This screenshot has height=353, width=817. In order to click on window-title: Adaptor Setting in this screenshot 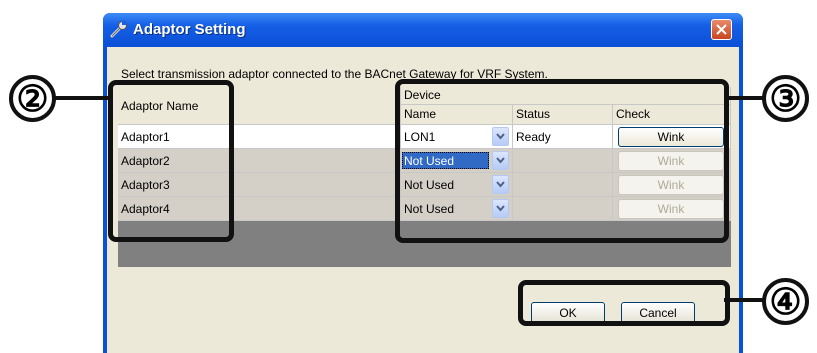, I will do `click(189, 29)`.